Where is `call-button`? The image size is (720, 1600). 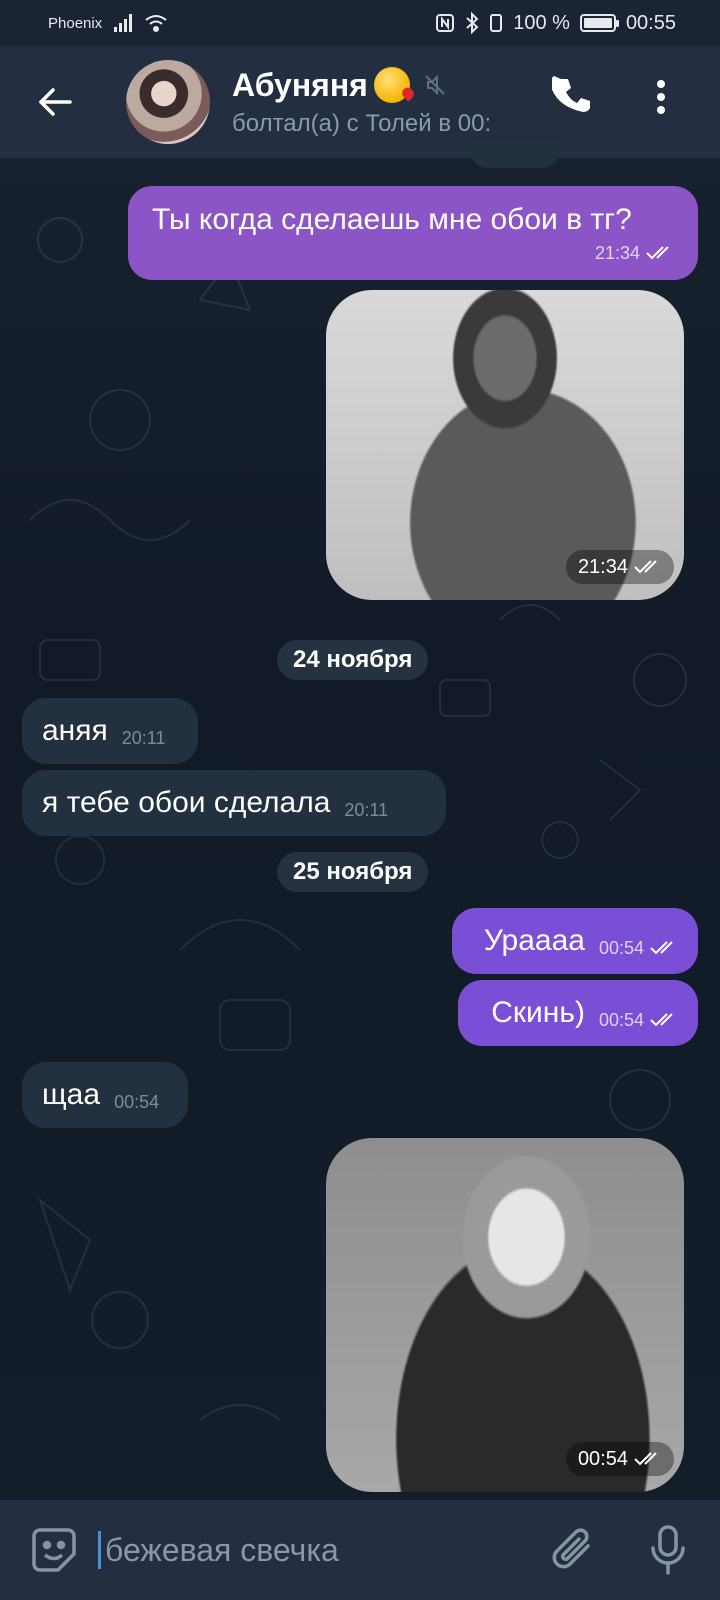 call-button is located at coordinates (571, 98).